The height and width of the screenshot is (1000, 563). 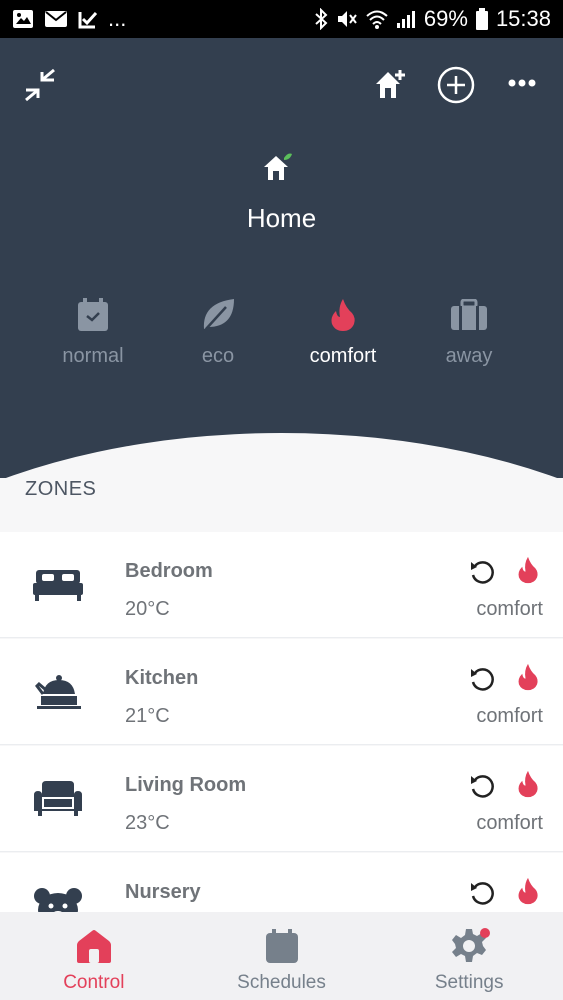 I want to click on nav-schedules: Schedules, so click(x=282, y=956).